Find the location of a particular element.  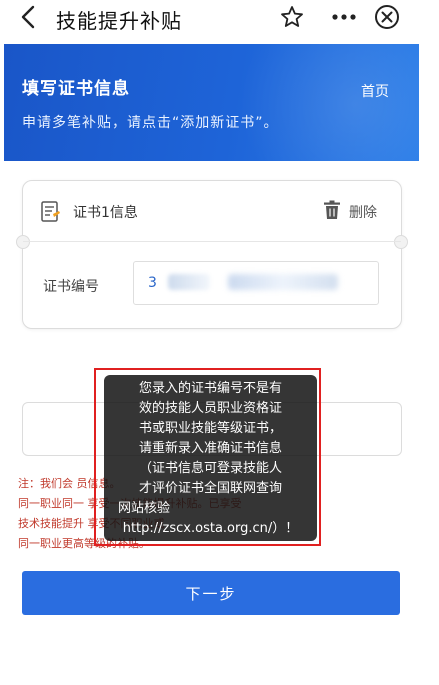

toast-line: 您录入的证书编号不是有 is located at coordinates (210, 388).